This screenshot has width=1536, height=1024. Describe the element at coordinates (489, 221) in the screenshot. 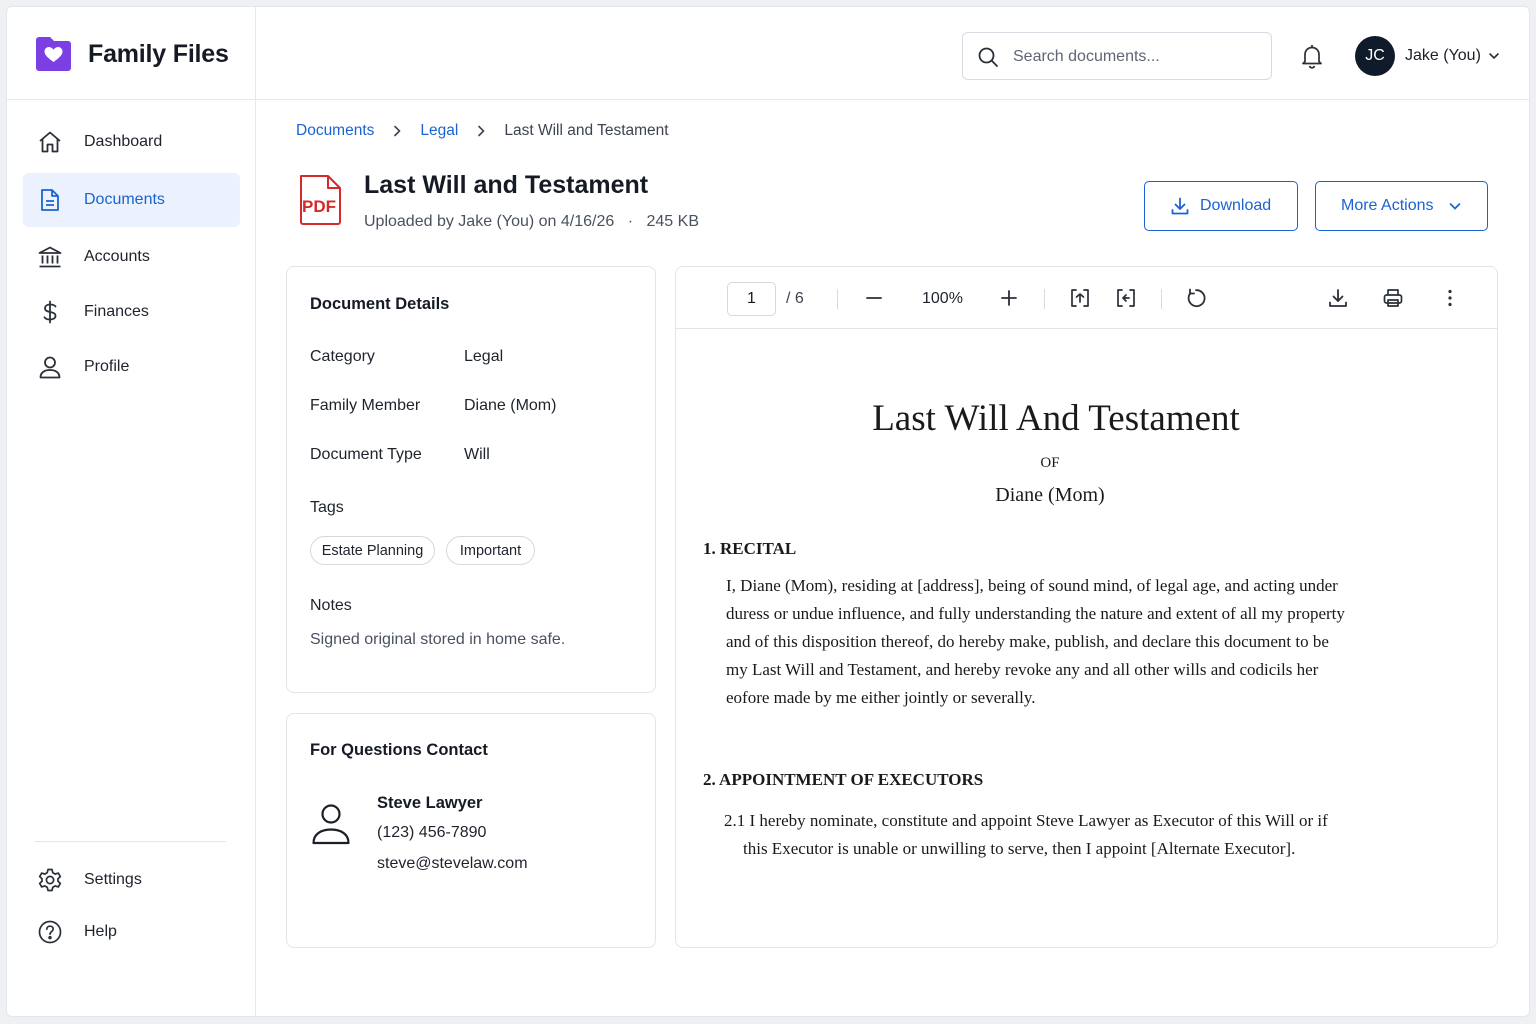

I see `upload-info: Uploaded by Jake (You) on 4/16/26` at that location.